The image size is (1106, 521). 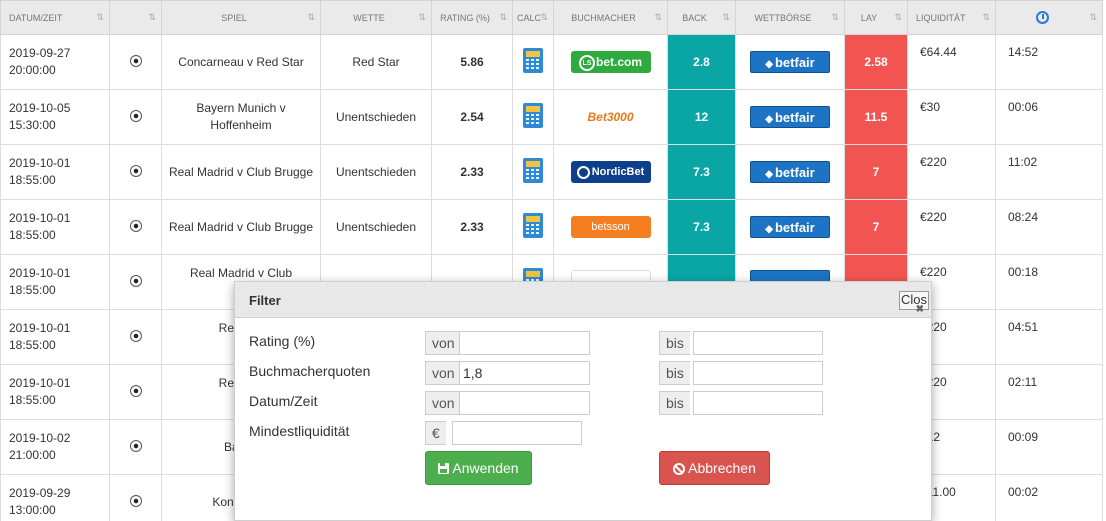 What do you see at coordinates (610, 227) in the screenshot?
I see `bookmaker-logo-betsson: betsson` at bounding box center [610, 227].